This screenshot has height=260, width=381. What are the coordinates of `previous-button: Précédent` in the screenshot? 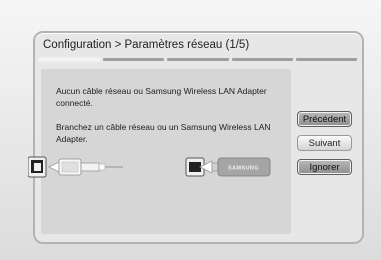 It's located at (324, 119).